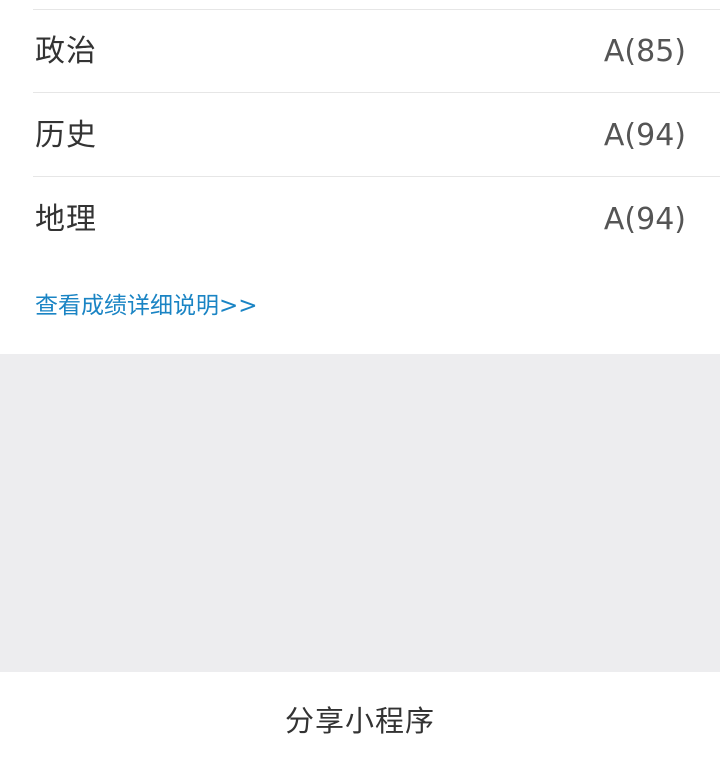 This screenshot has height=766, width=720. I want to click on share-miniprogram-button: 分享小程序, so click(360, 719).